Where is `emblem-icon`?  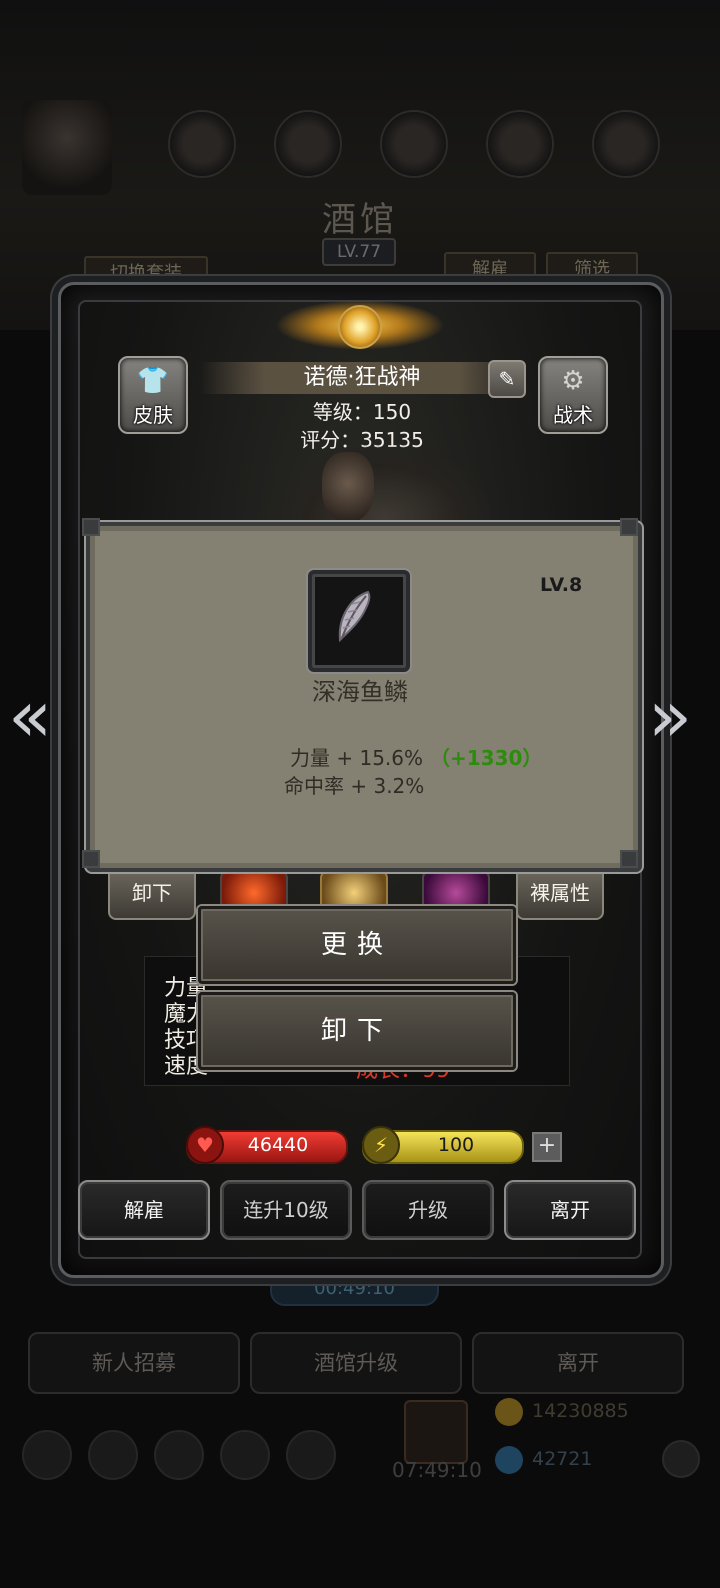
emblem-icon is located at coordinates (360, 327).